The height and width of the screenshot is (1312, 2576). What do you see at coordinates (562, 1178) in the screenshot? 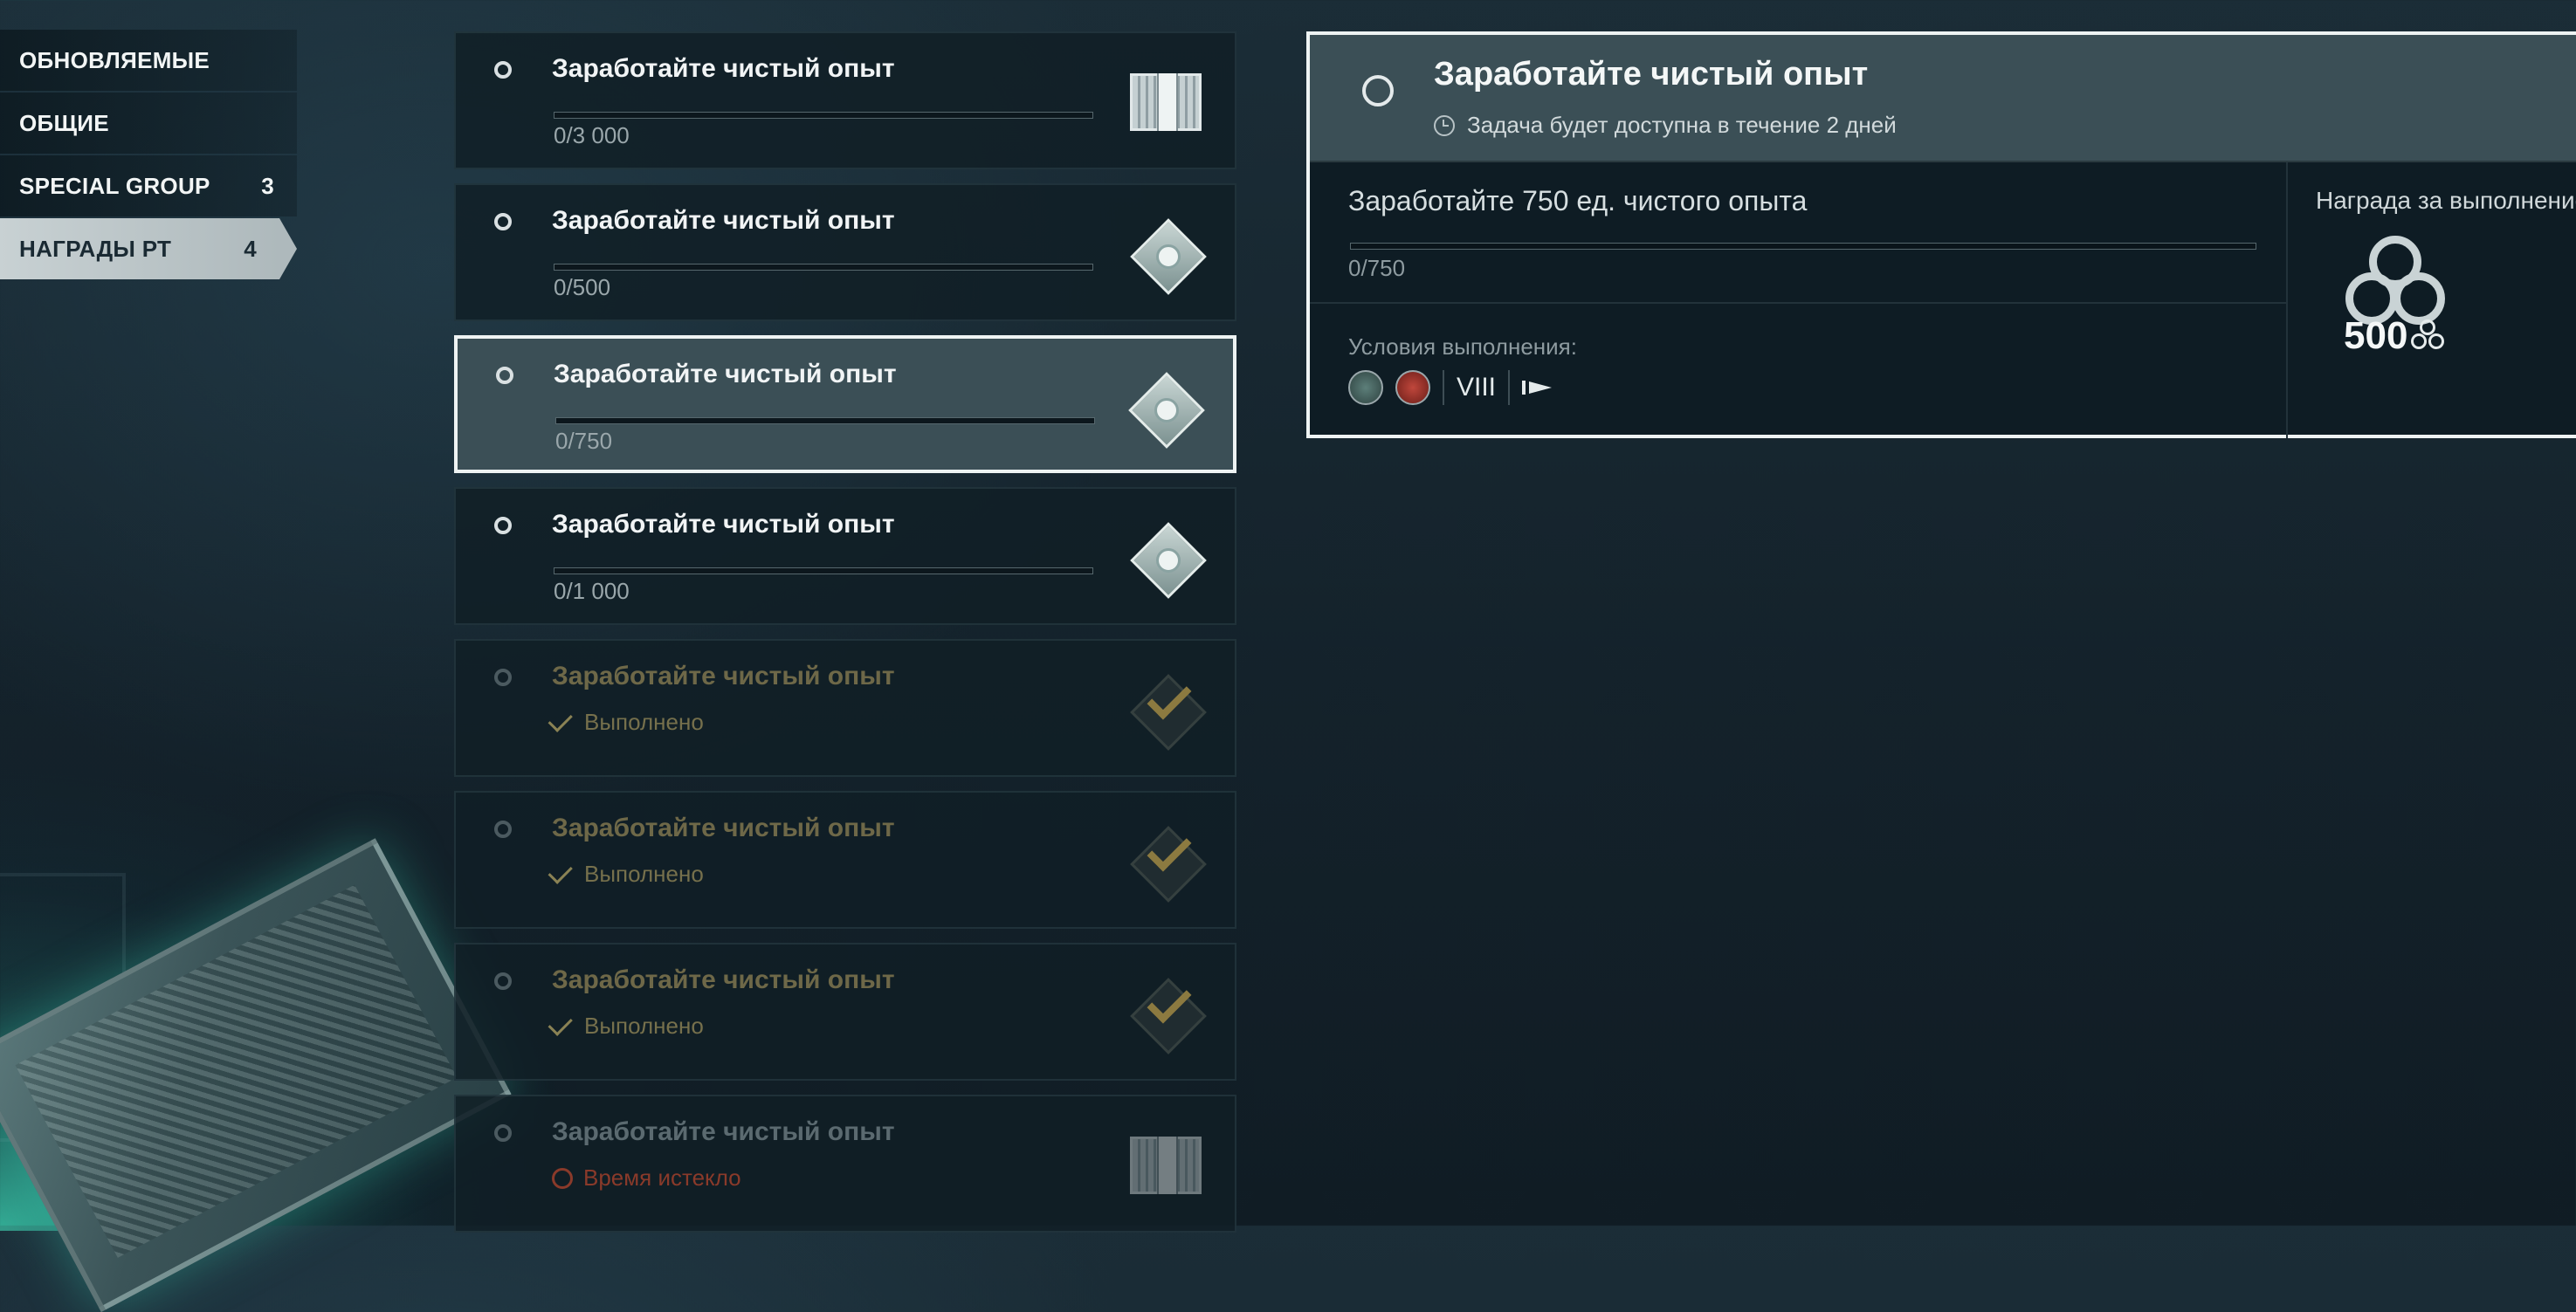
I see `expired-icon` at bounding box center [562, 1178].